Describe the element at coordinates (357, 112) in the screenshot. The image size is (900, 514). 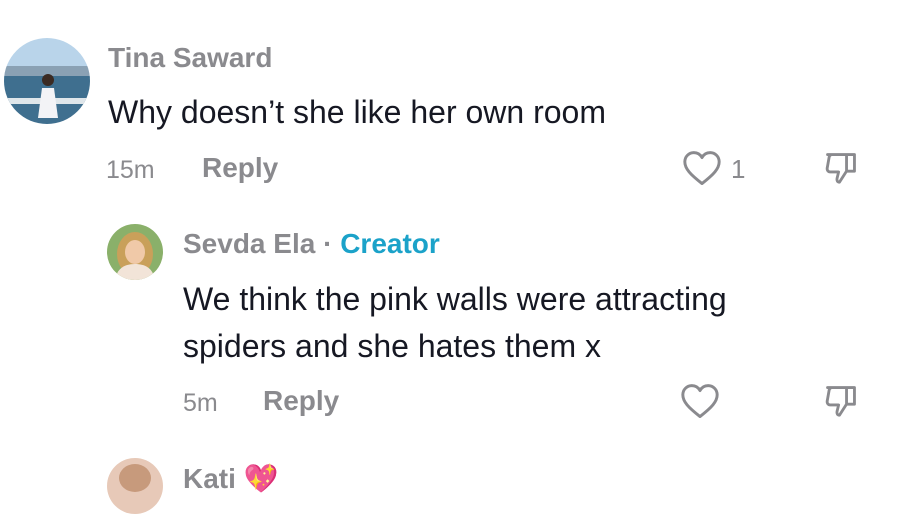
I see `comment-text: Why doesn’t she like her own room` at that location.